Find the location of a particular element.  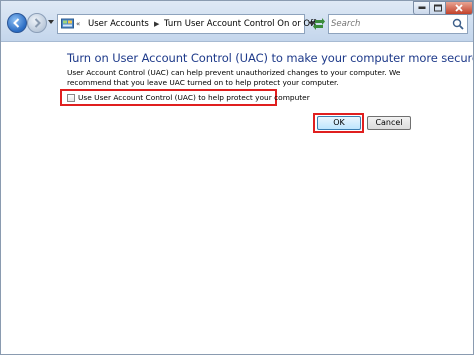

control-panel-icon is located at coordinates (67, 23).